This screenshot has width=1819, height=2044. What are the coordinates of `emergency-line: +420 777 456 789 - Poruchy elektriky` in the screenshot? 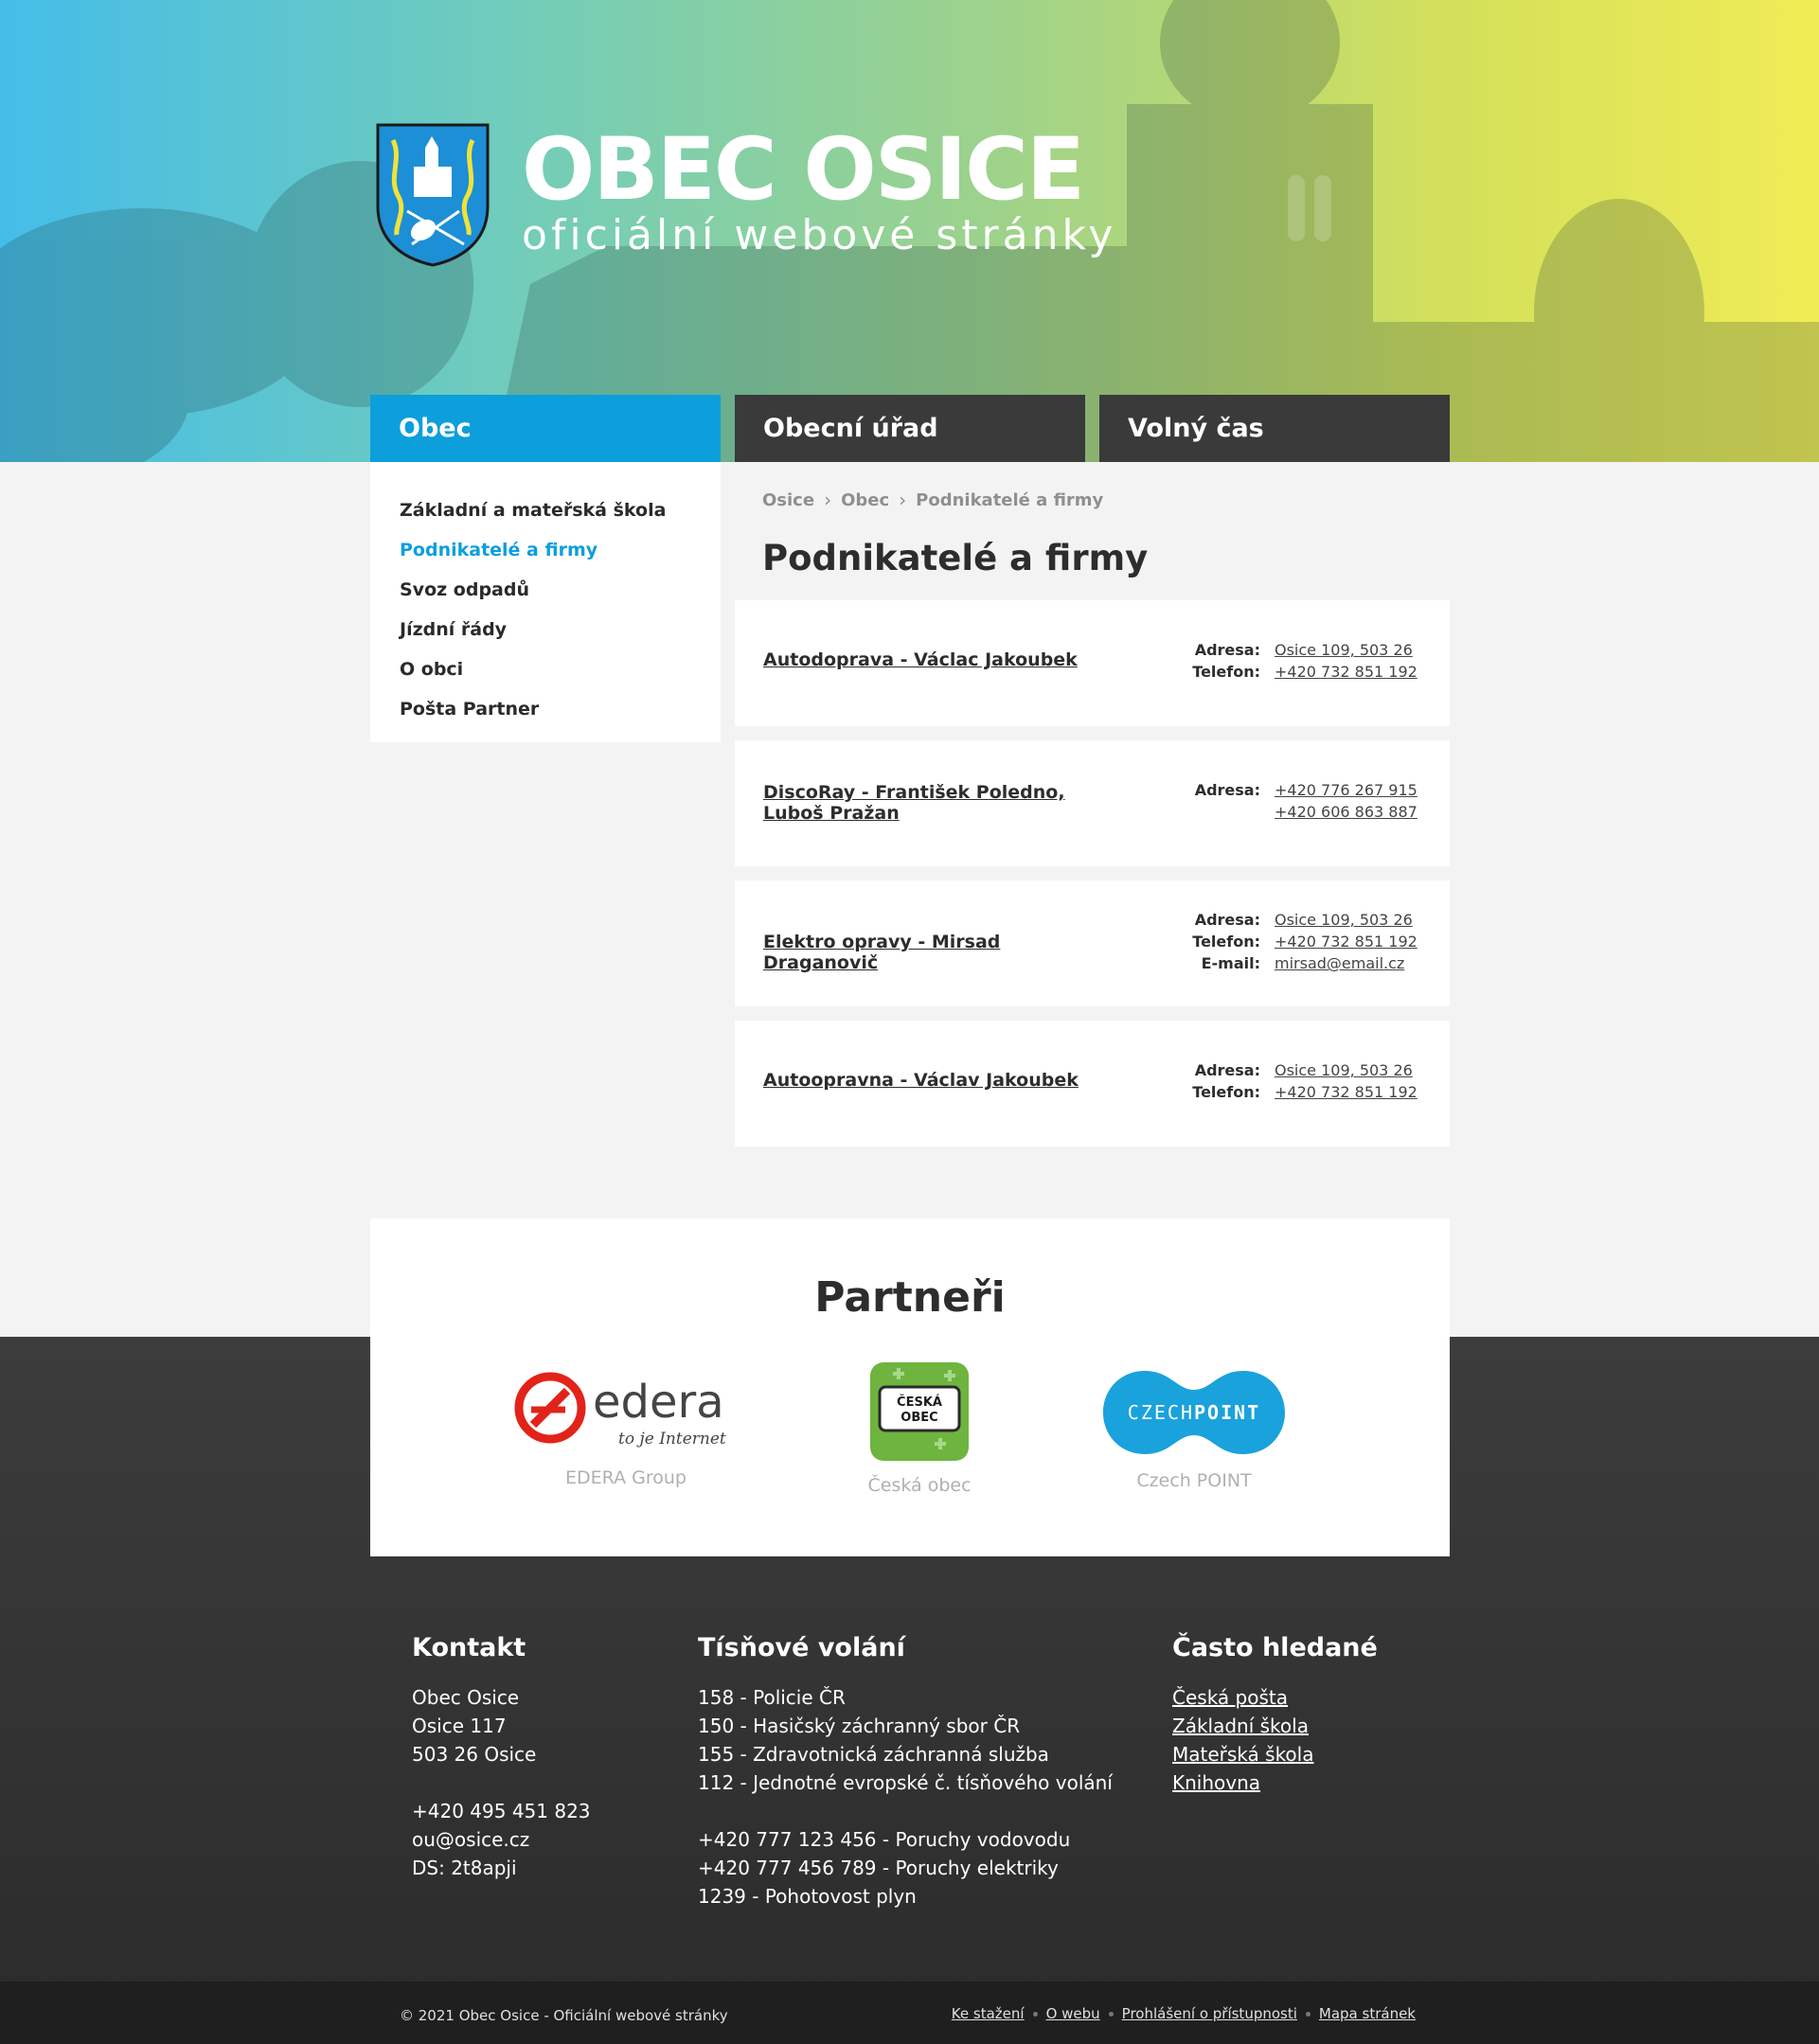 It's located at (878, 1868).